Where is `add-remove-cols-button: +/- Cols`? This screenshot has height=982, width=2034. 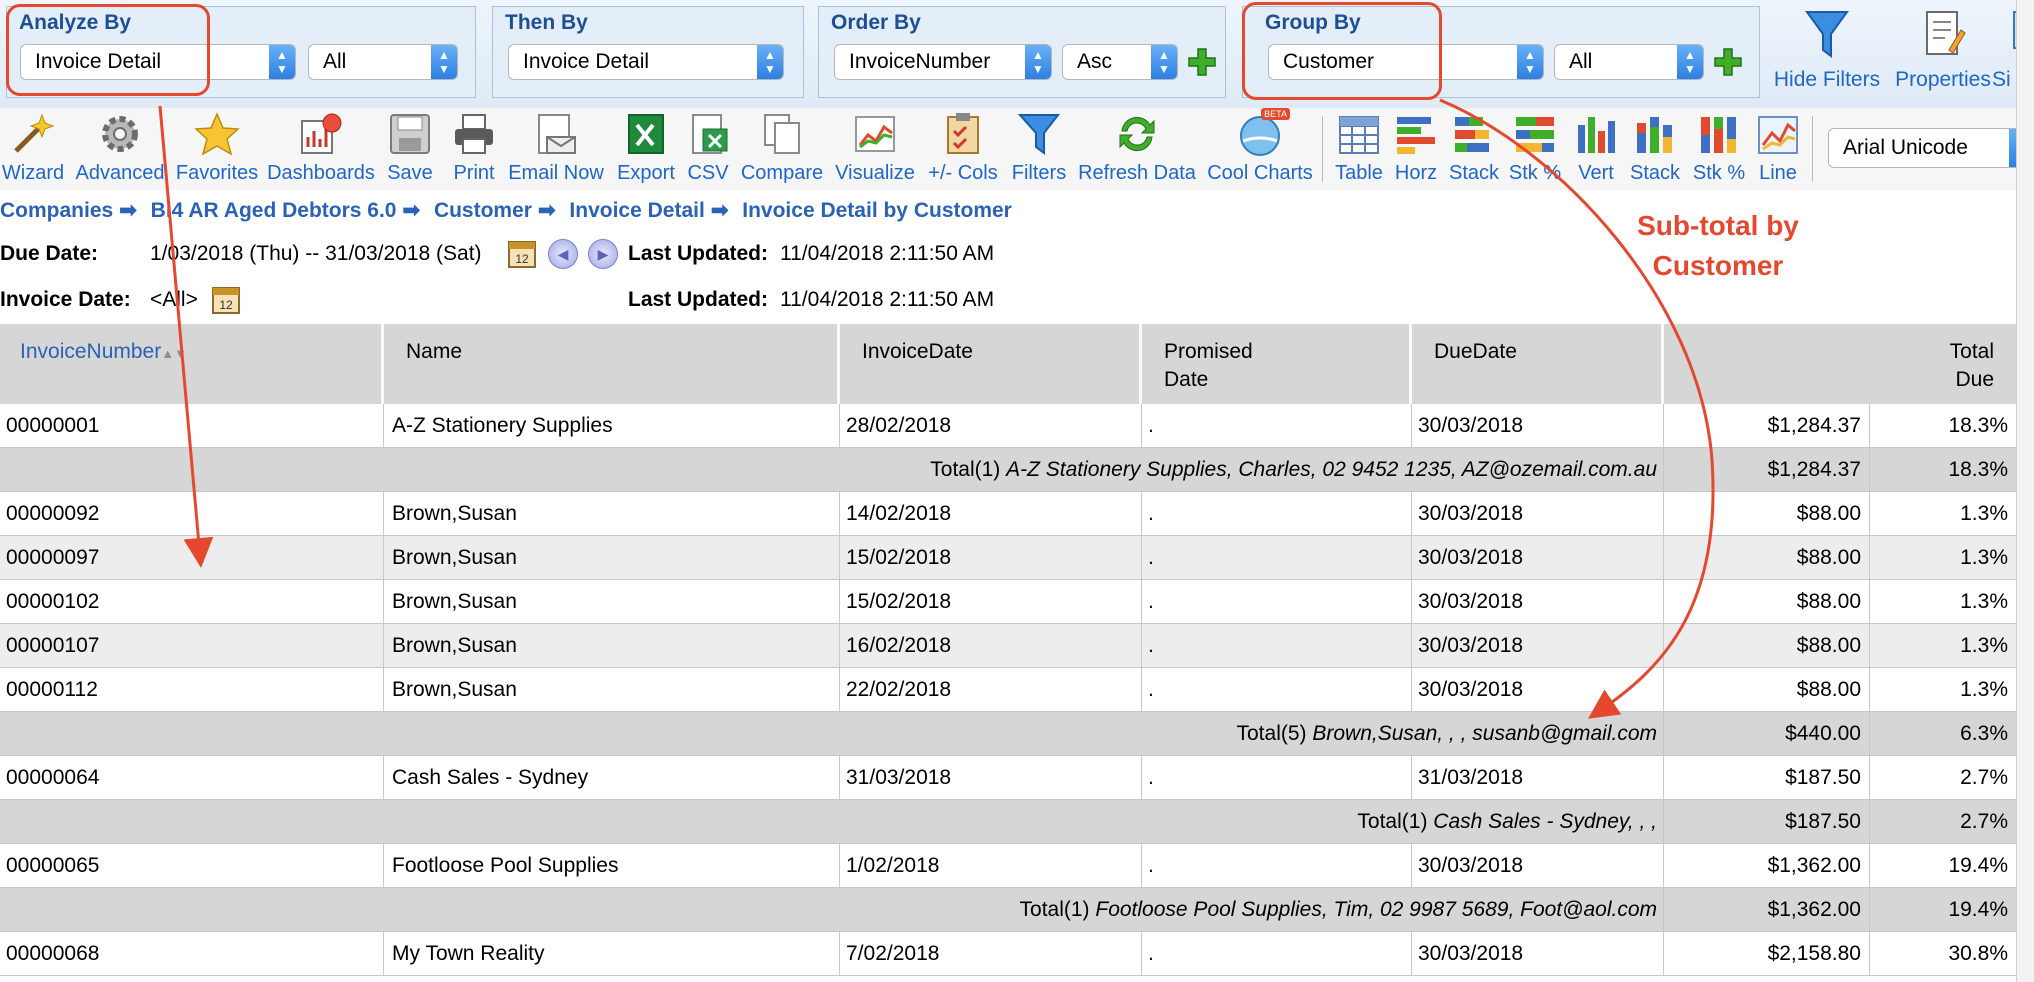 add-remove-cols-button: +/- Cols is located at coordinates (963, 147).